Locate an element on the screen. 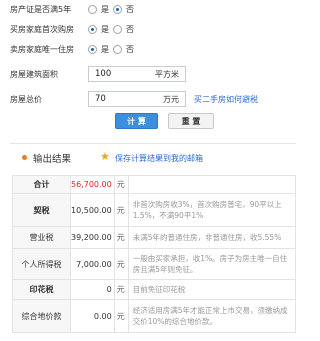  price-label: 房屋总价 is located at coordinates (26, 99).